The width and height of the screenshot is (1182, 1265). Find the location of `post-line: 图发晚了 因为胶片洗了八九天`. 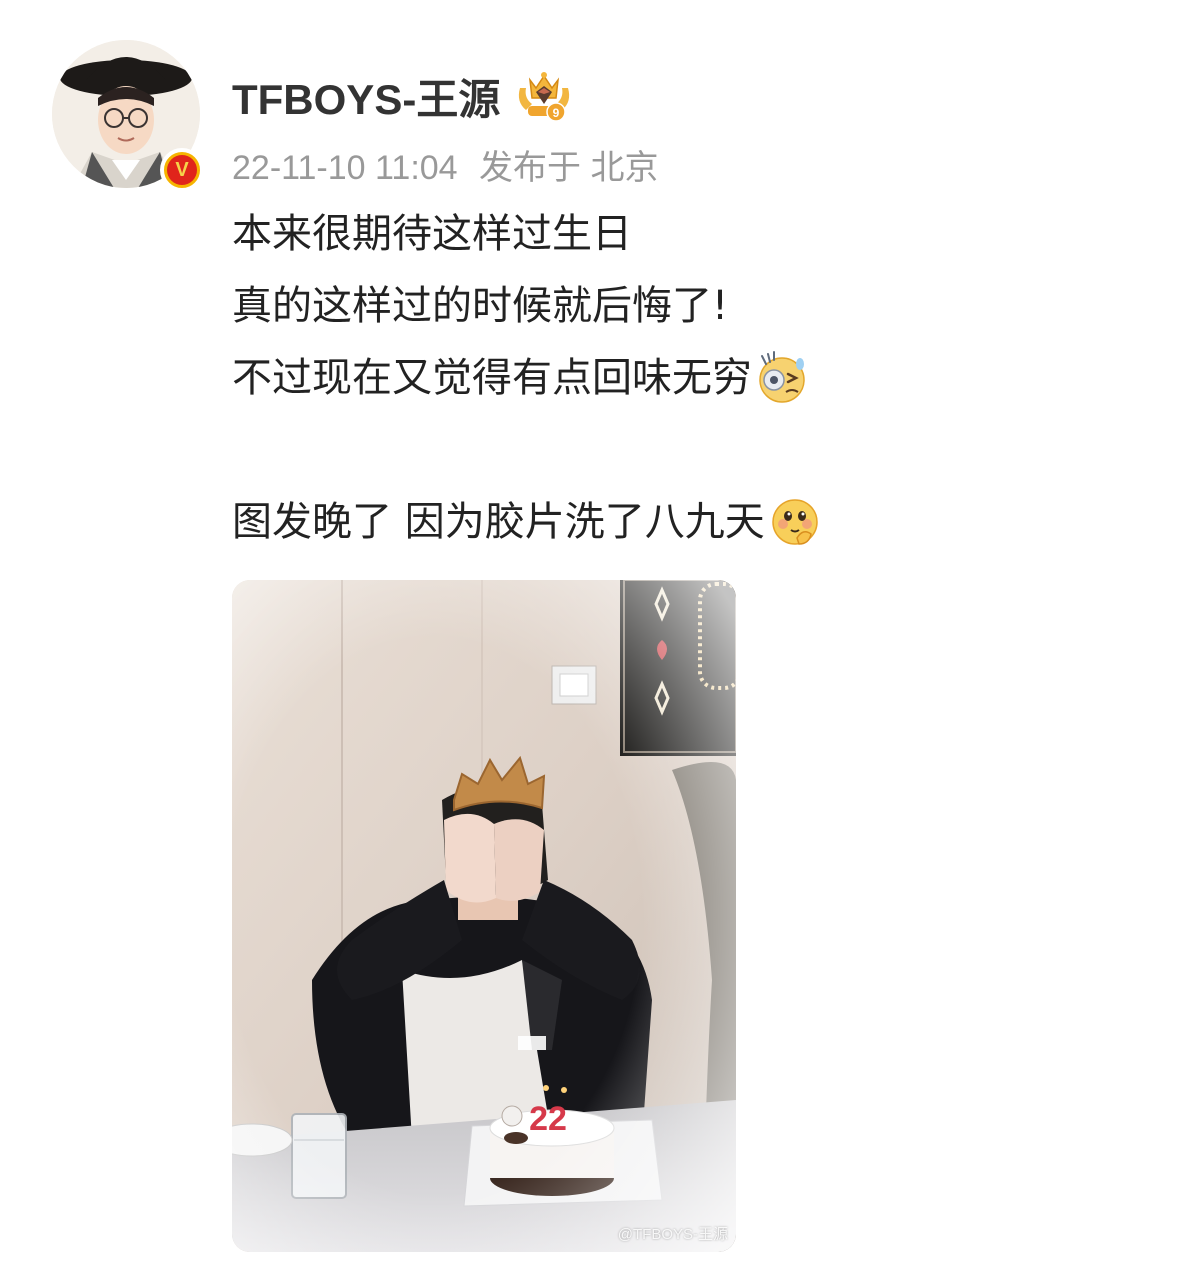

post-line: 图发晚了 因为胶片洗了八九天 is located at coordinates (682, 522).